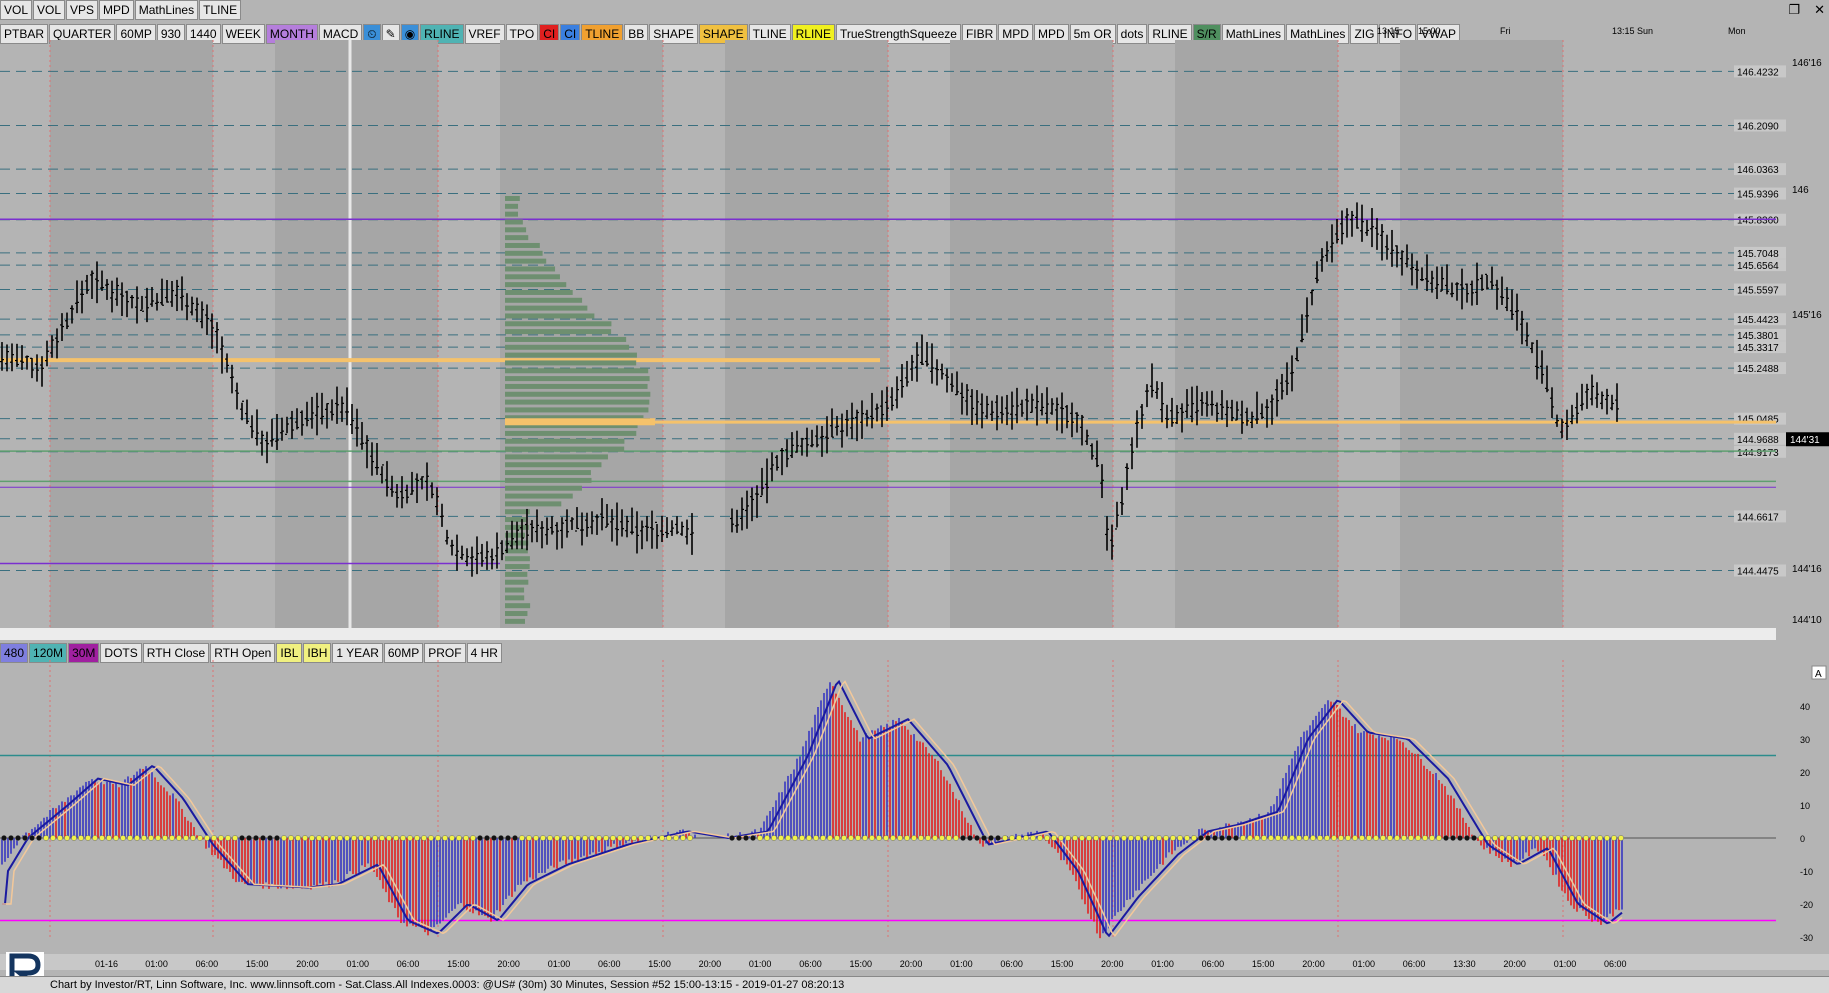  What do you see at coordinates (1806, 905) in the screenshot?
I see `macd-axis-label: -20` at bounding box center [1806, 905].